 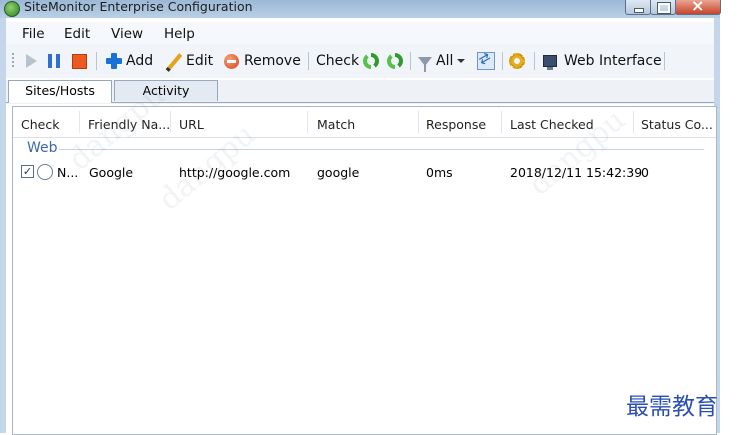 What do you see at coordinates (111, 172) in the screenshot?
I see `cell-friendly-name: Google` at bounding box center [111, 172].